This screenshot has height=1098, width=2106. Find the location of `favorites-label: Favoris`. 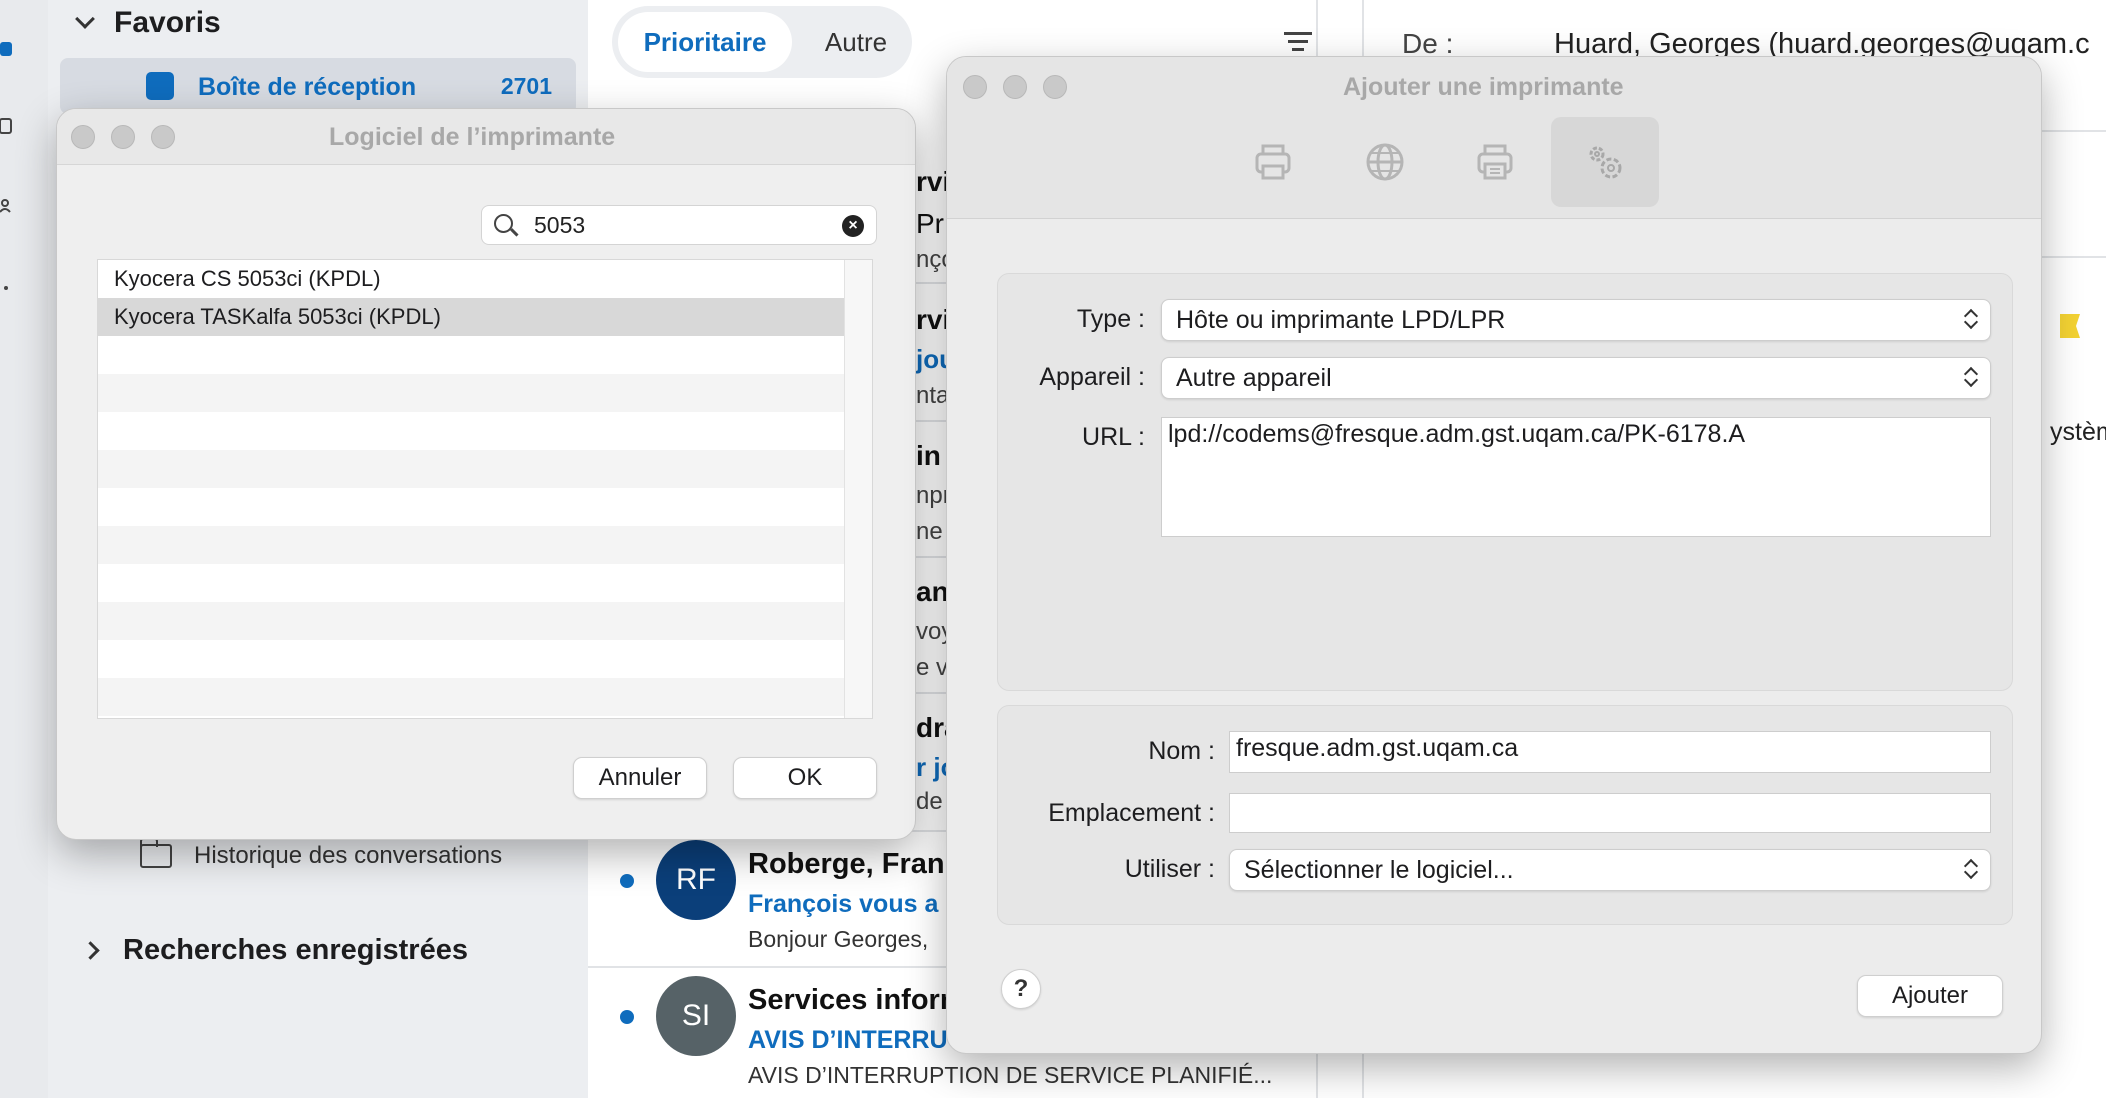

favorites-label: Favoris is located at coordinates (167, 22).